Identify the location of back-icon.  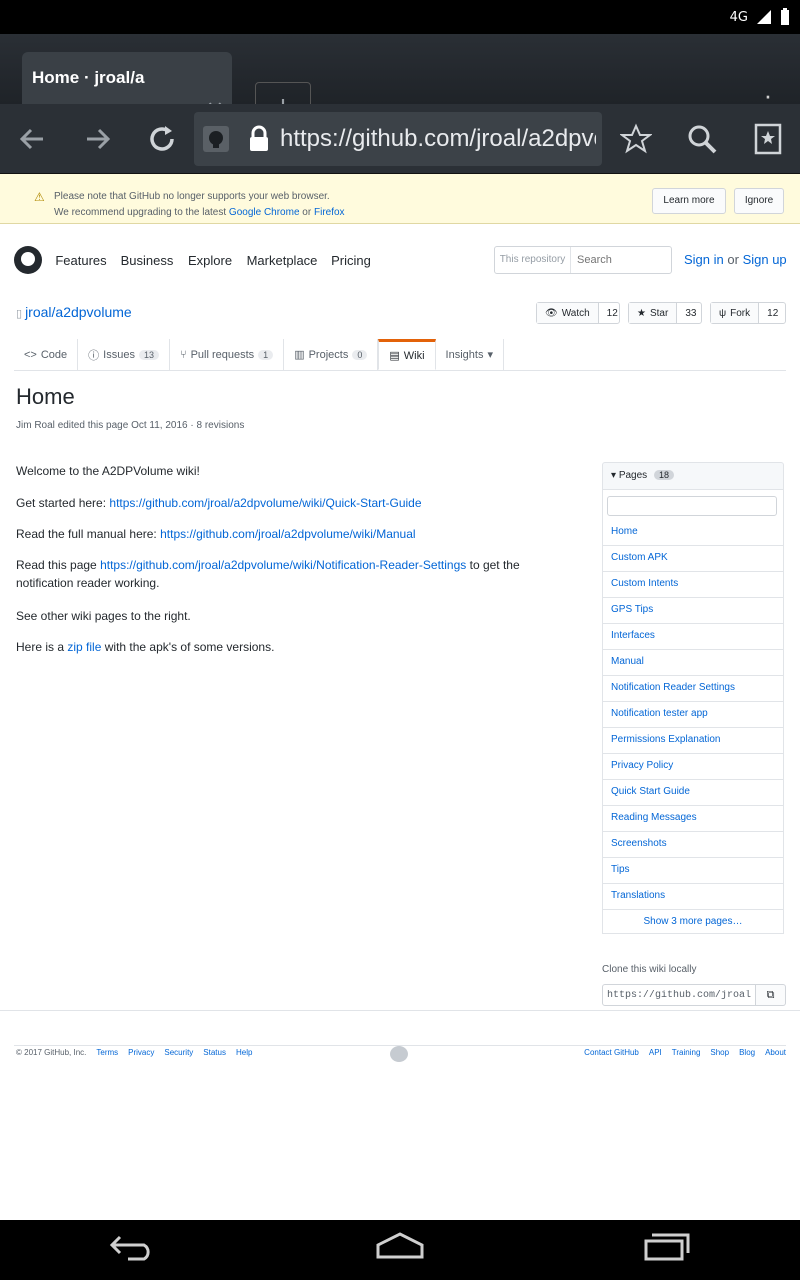
(133, 1250).